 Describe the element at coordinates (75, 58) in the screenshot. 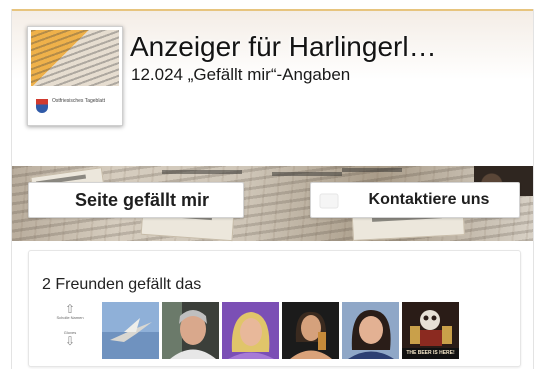

I see `newspaper-logo-image` at that location.